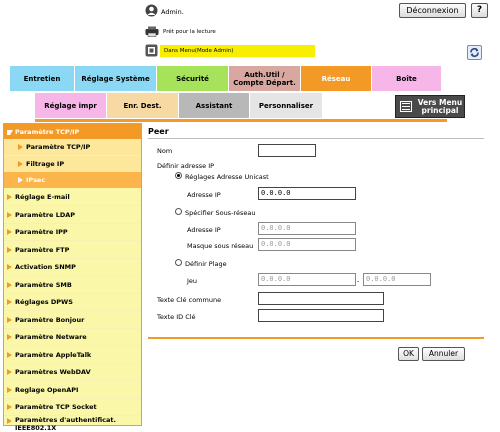  What do you see at coordinates (178, 262) in the screenshot?
I see `range-radio` at bounding box center [178, 262].